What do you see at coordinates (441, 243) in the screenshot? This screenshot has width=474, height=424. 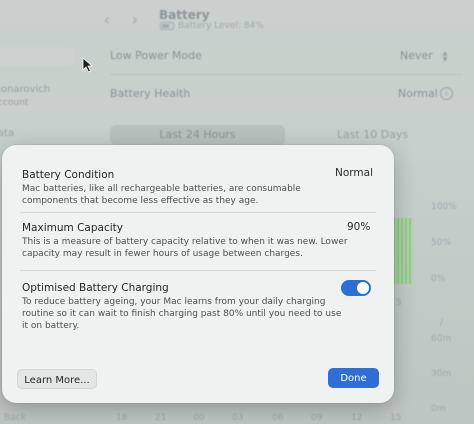 I see `y-axis-label-50: 50%` at bounding box center [441, 243].